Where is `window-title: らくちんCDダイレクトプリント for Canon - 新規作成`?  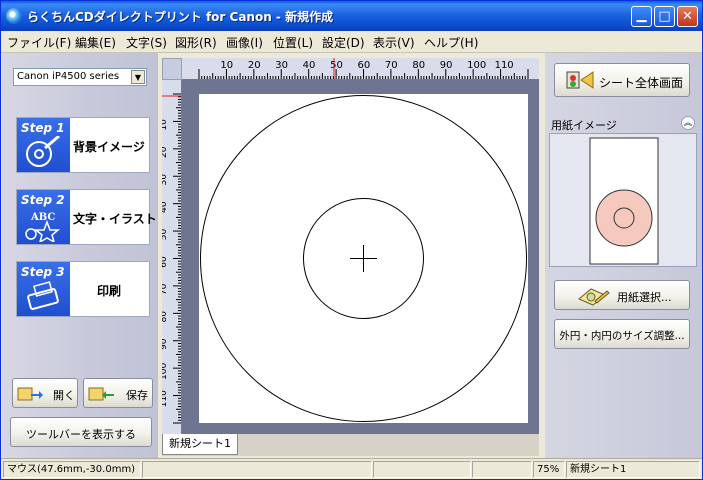
window-title: らくちんCDダイレクトプリント for Canon - 新規作成 is located at coordinates (180, 17).